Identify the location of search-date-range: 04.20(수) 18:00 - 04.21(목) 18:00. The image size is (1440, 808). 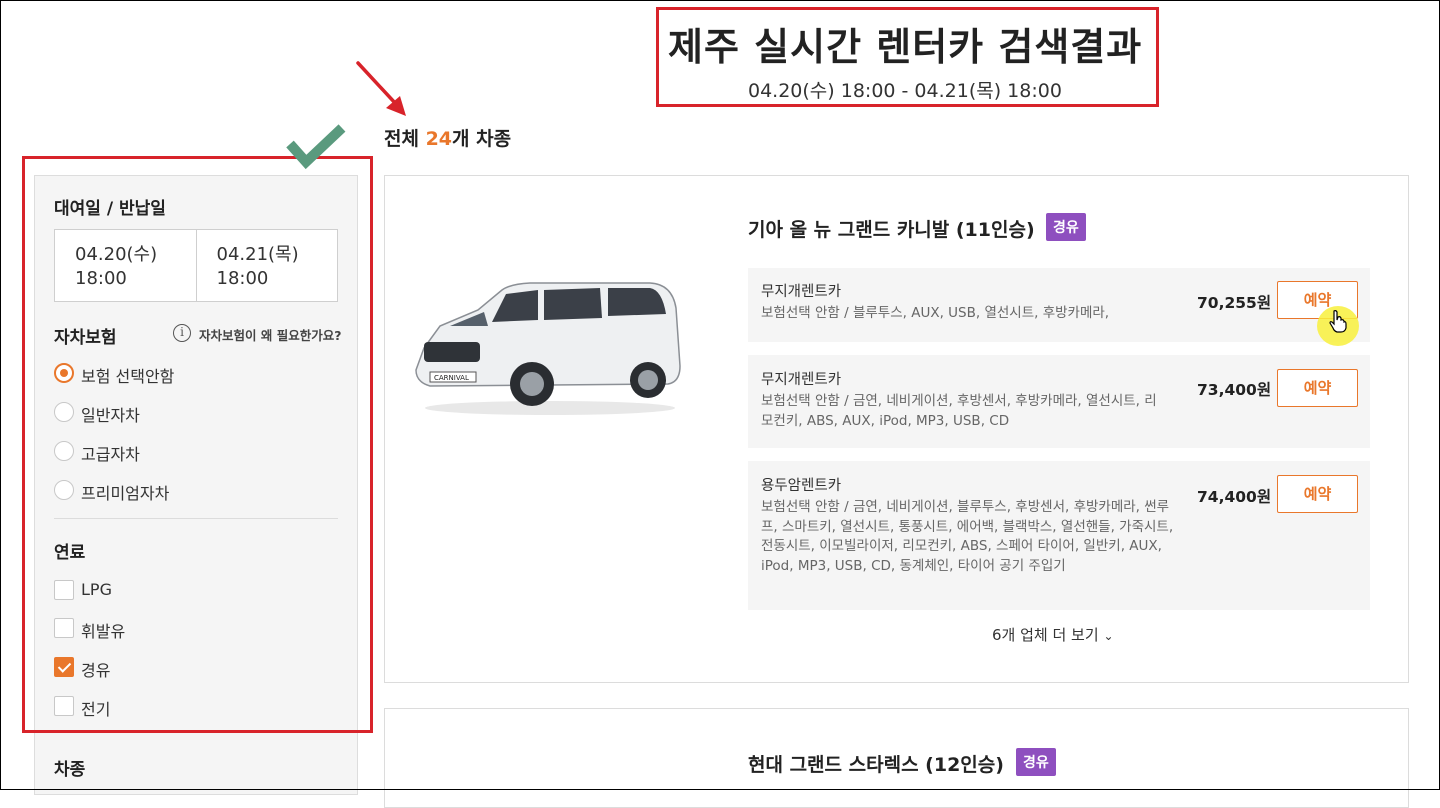
(905, 91).